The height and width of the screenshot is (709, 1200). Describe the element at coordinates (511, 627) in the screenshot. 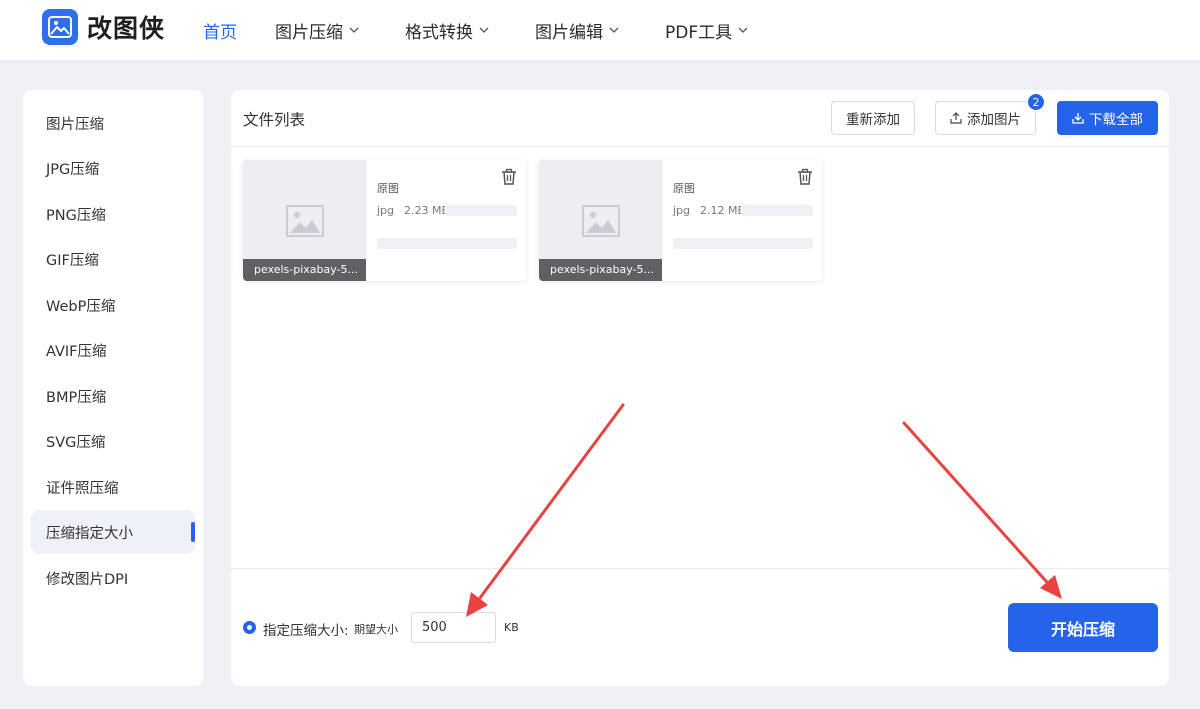

I see `size-unit: KB` at that location.